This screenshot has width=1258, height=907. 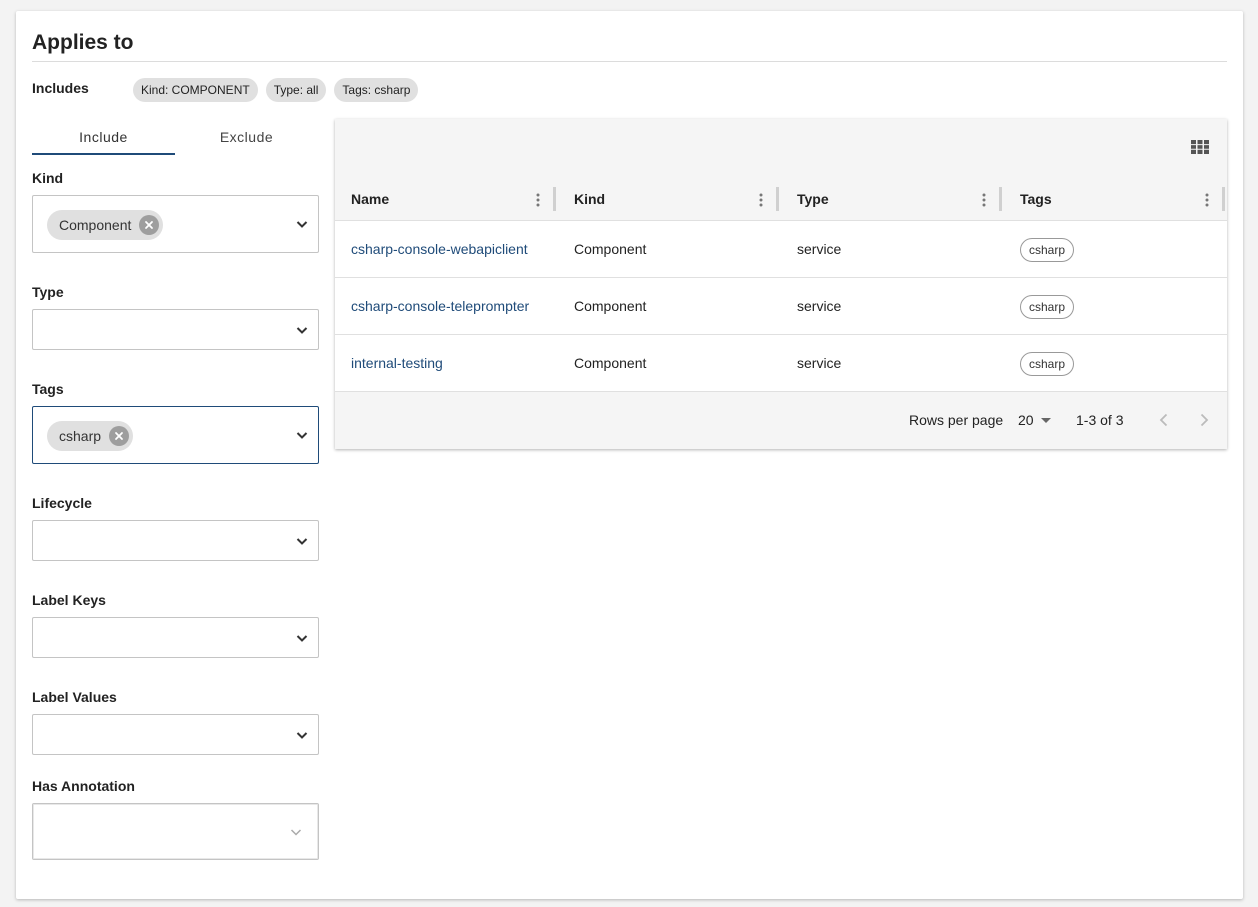 I want to click on label-keys-select, so click(x=175, y=637).